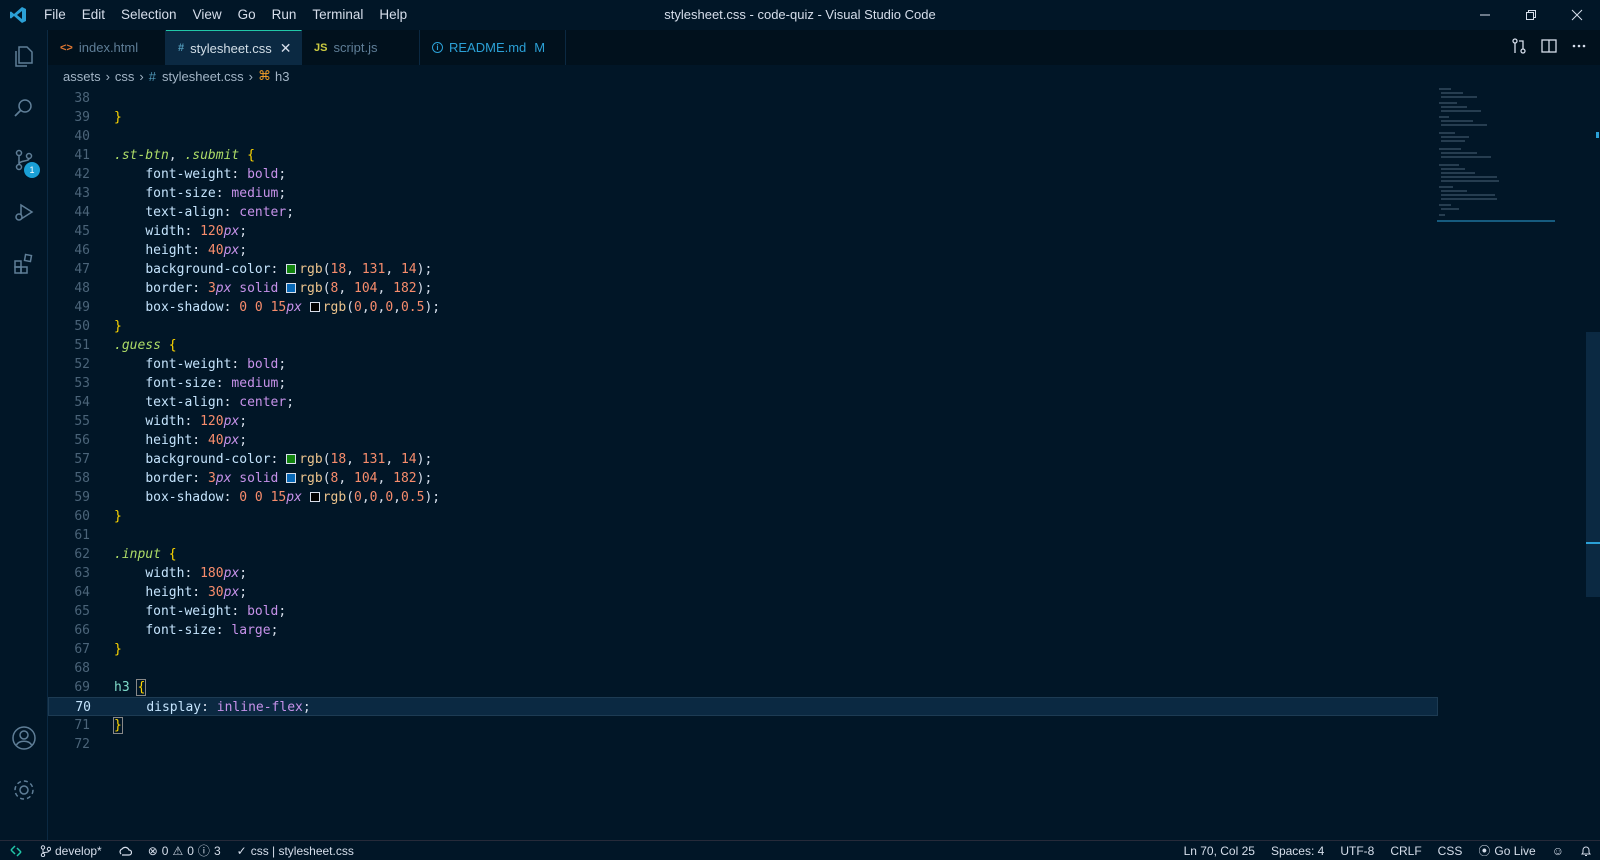 The image size is (1600, 860). I want to click on code-line: 44 text-align: center;, so click(743, 212).